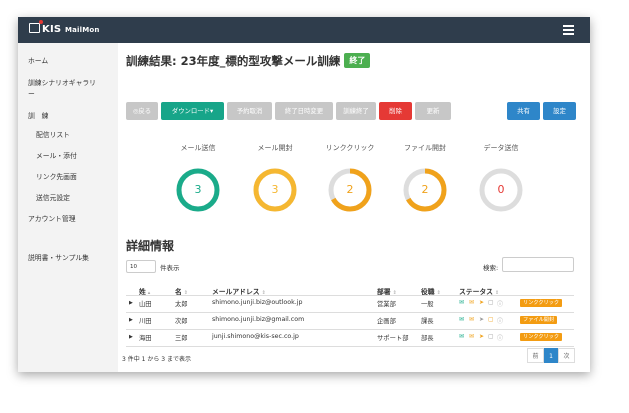 The height and width of the screenshot is (413, 629). What do you see at coordinates (156, 359) in the screenshot?
I see `table-info: 3 件中 1 から 3 まで表示` at bounding box center [156, 359].